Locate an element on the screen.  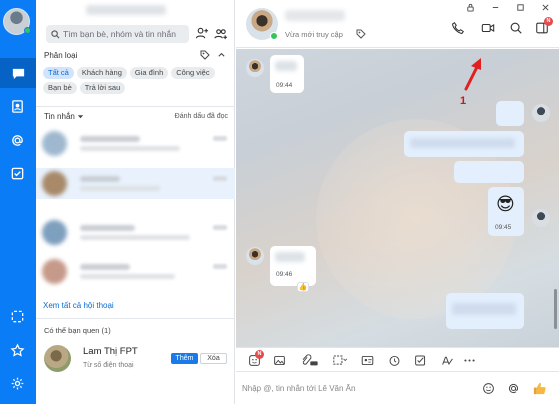
messages-filter-dropdown: Tin nhắn is located at coordinates (64, 116).